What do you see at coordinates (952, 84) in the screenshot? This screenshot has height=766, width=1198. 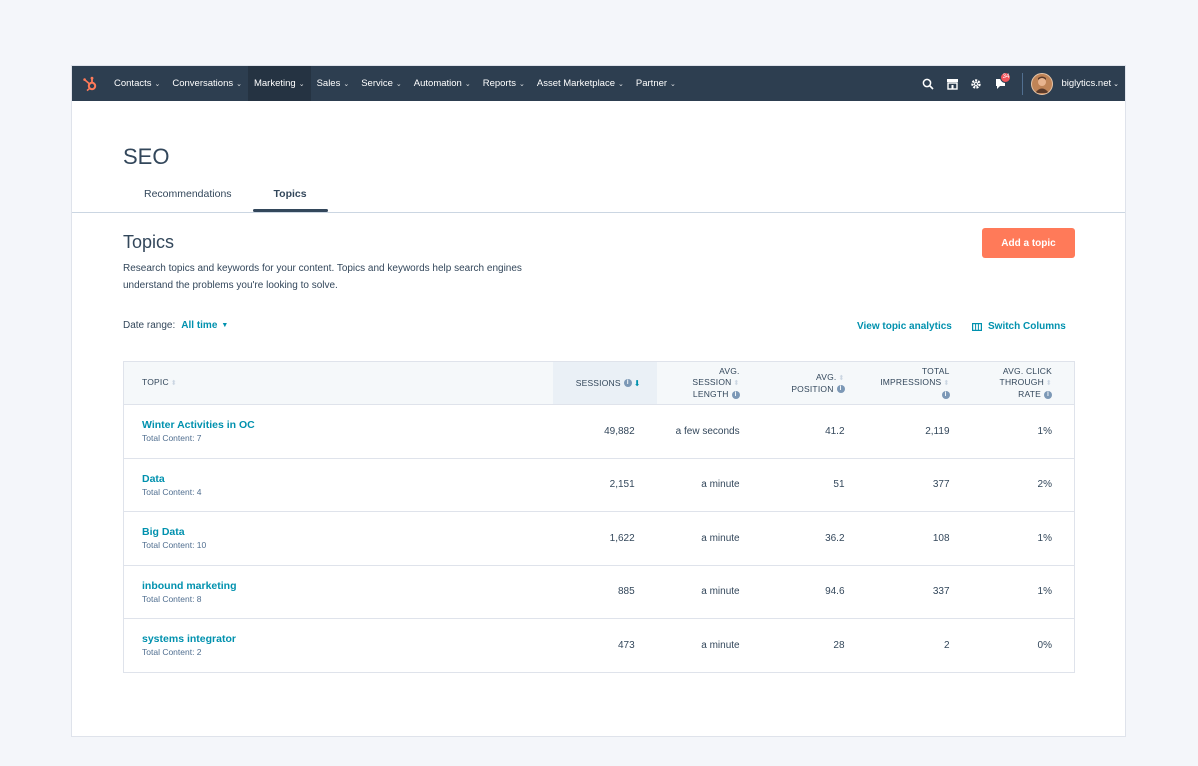 I see `marketplace-icon` at bounding box center [952, 84].